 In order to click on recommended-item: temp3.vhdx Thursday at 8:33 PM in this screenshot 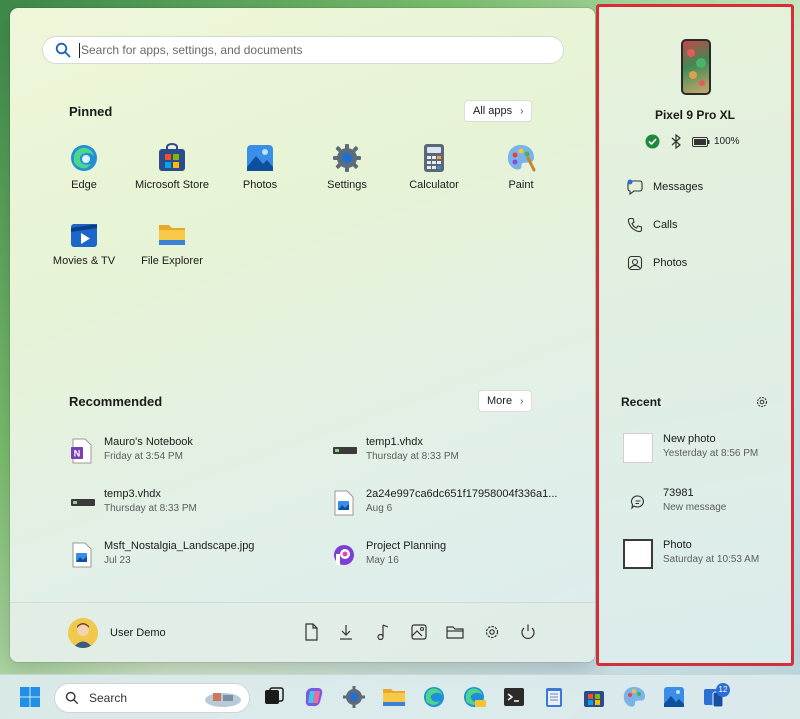, I will do `click(195, 502)`.